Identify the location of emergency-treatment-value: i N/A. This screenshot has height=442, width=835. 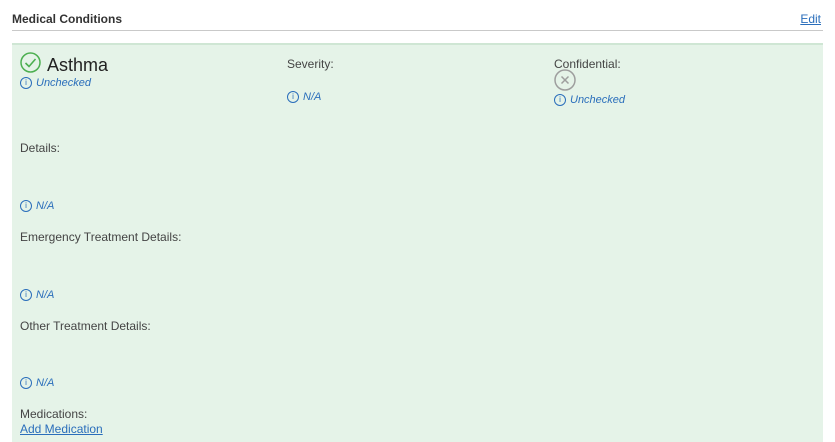
(37, 295).